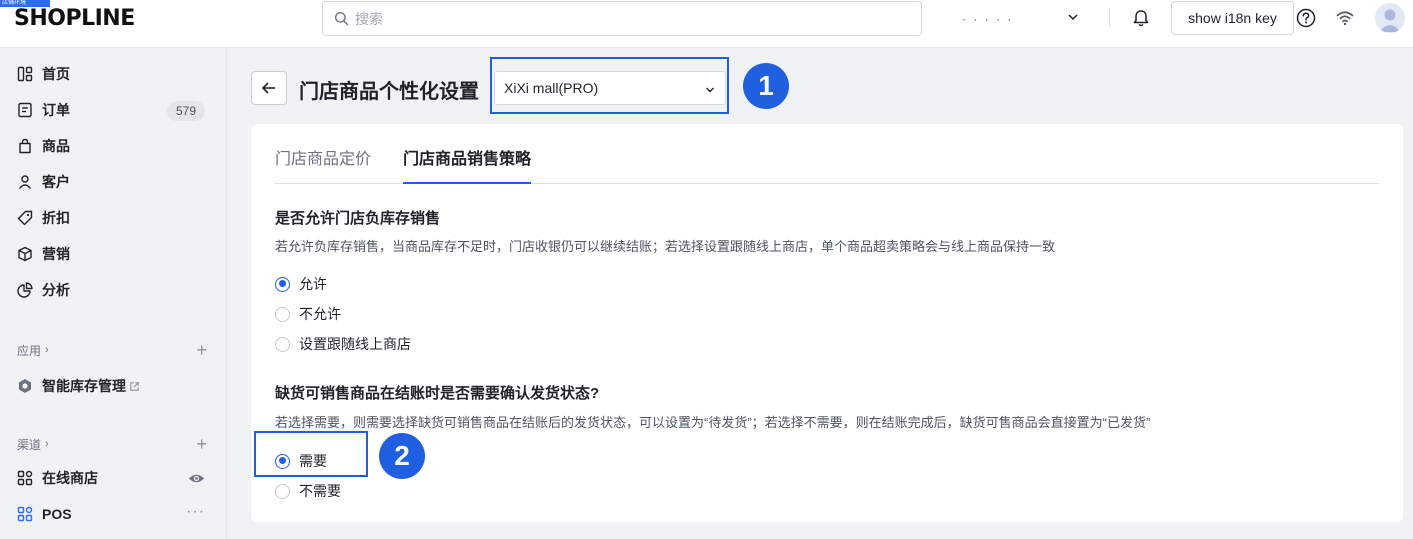 The width and height of the screenshot is (1413, 539). I want to click on channels-section-header: 渠道 › +, so click(112, 444).